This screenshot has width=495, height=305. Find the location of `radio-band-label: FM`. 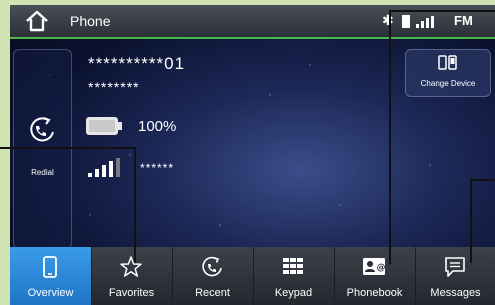

radio-band-label: FM is located at coordinates (463, 20).